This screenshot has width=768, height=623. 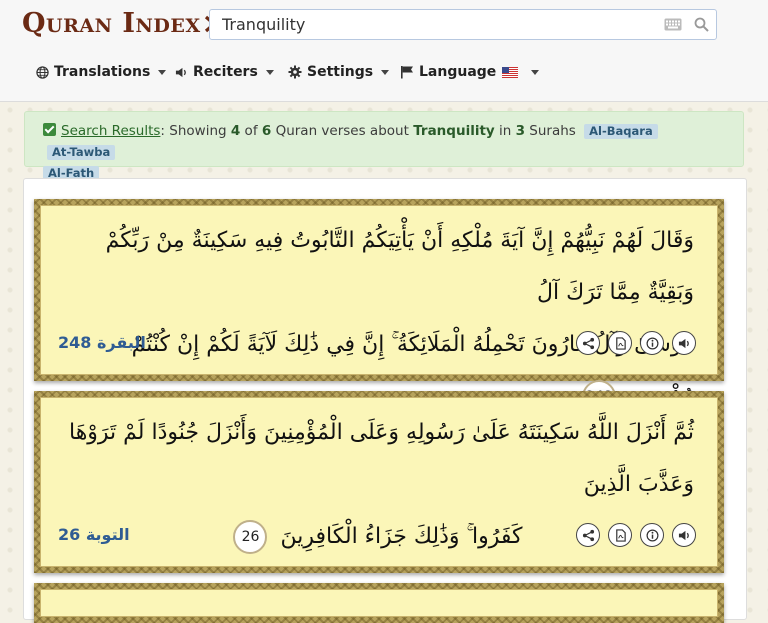 I want to click on surah-tag-at-tawba: At-Tawba, so click(x=81, y=152).